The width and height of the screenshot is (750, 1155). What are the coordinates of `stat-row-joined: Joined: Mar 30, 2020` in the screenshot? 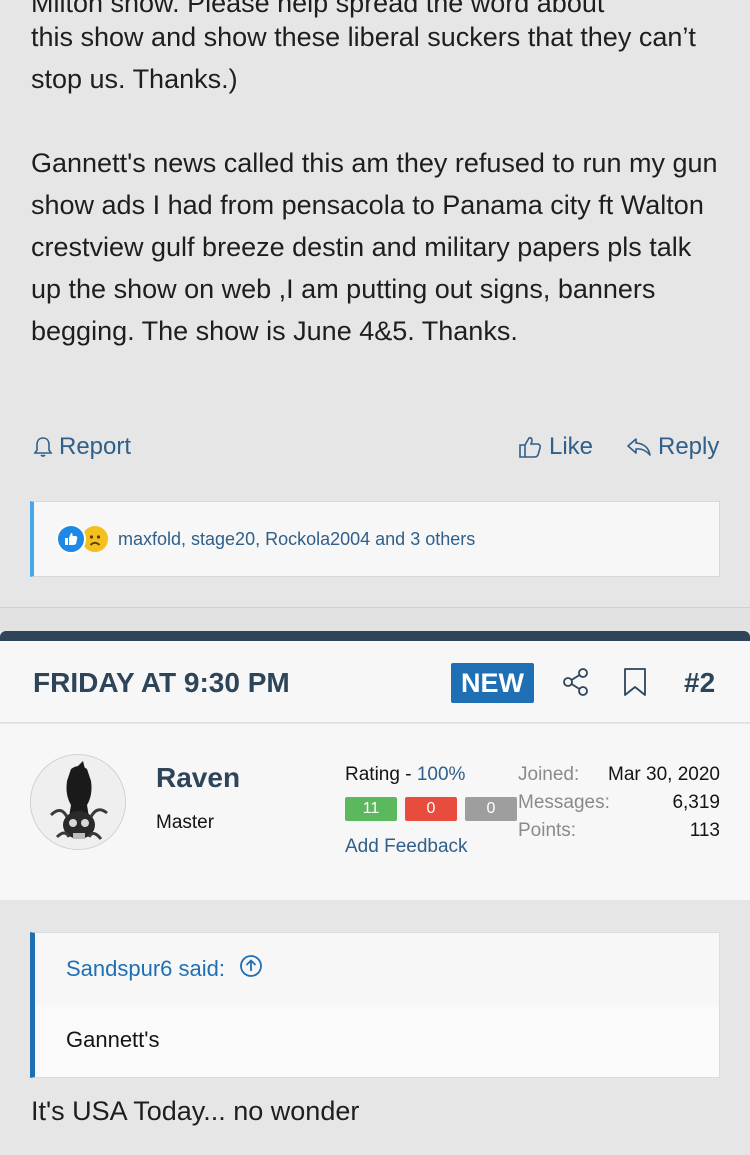 It's located at (619, 778).